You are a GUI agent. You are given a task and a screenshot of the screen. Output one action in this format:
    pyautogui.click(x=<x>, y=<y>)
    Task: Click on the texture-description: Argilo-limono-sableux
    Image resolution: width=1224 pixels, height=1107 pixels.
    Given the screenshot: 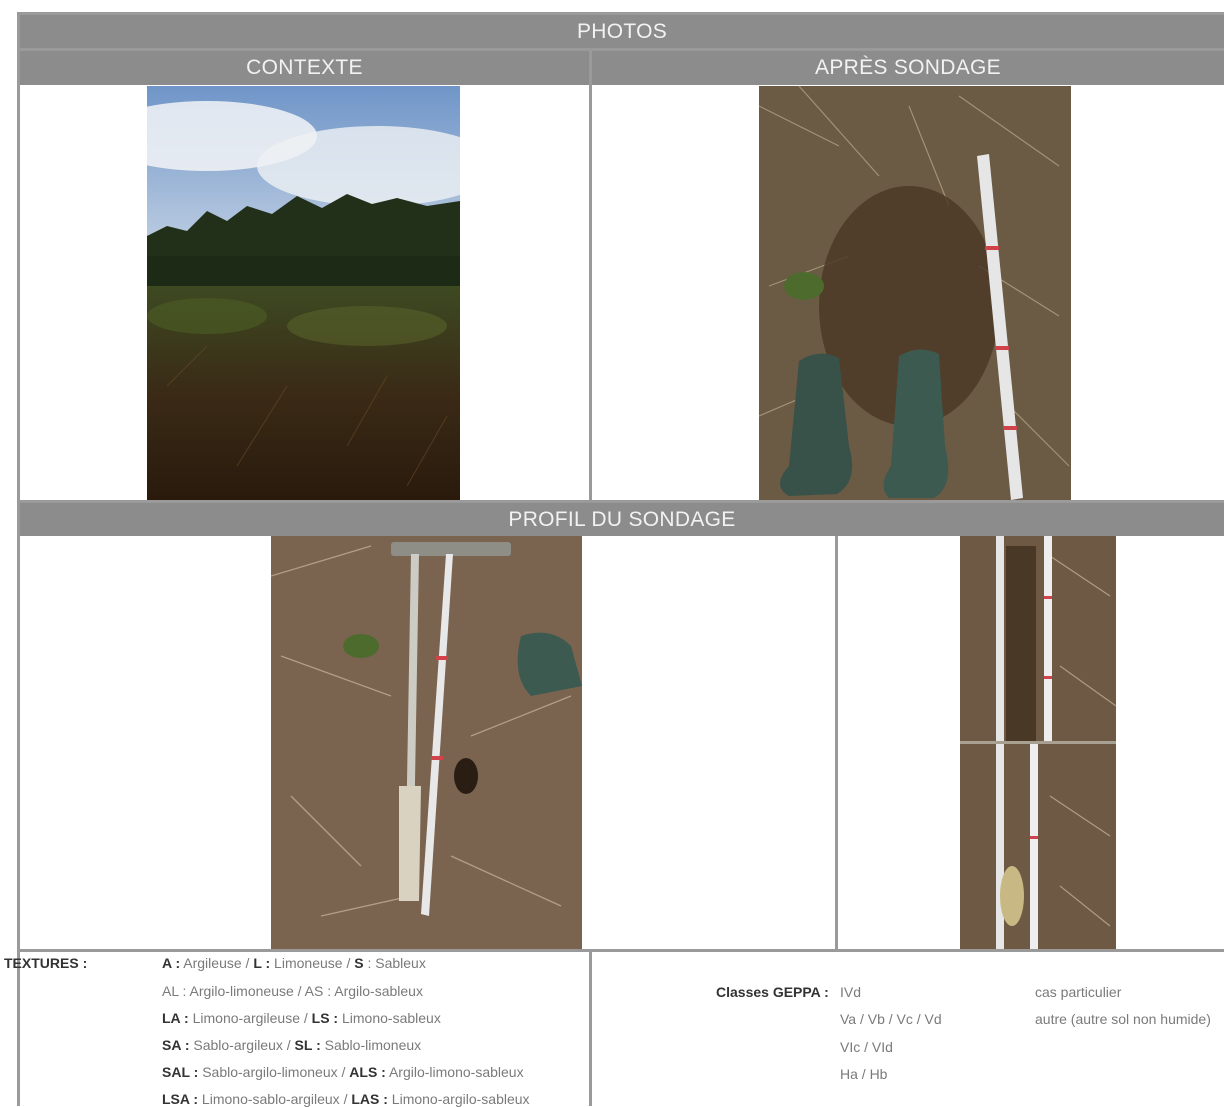 What is the action you would take?
    pyautogui.click(x=454, y=1072)
    